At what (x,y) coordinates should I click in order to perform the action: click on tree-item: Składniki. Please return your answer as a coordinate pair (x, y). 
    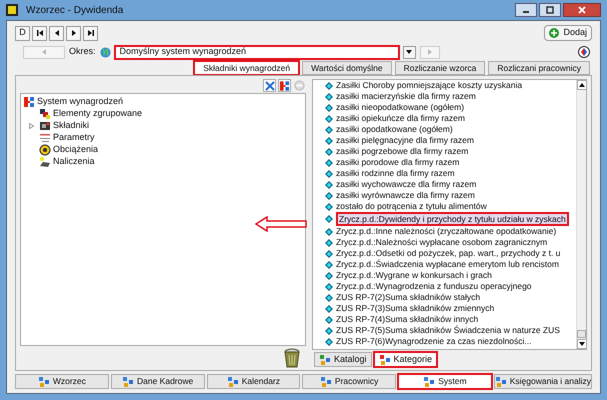
    Looking at the image, I should click on (163, 126).